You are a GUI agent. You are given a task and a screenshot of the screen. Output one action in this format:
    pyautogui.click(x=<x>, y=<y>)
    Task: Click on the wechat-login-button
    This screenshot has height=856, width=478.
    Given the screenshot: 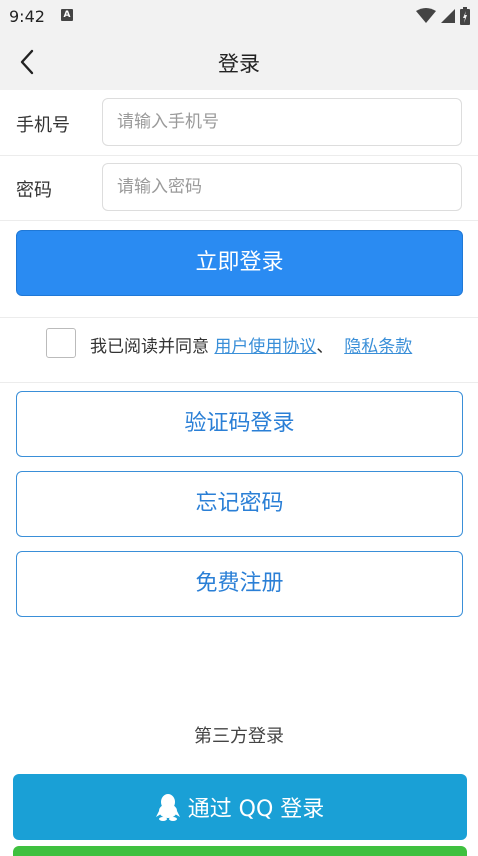 What is the action you would take?
    pyautogui.click(x=240, y=851)
    